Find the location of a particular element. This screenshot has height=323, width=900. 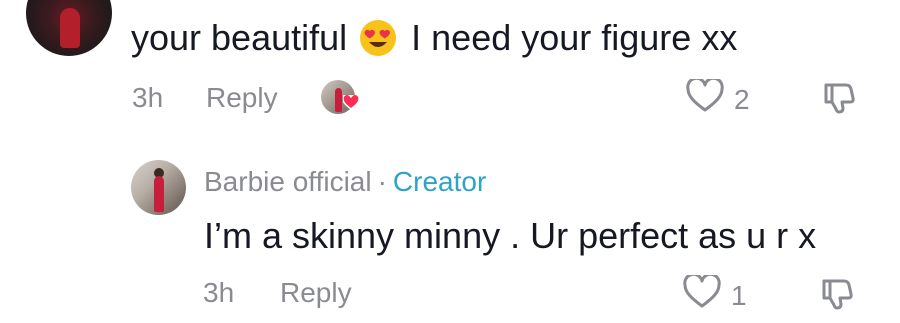

comment-like-button: 2 is located at coordinates (718, 98).